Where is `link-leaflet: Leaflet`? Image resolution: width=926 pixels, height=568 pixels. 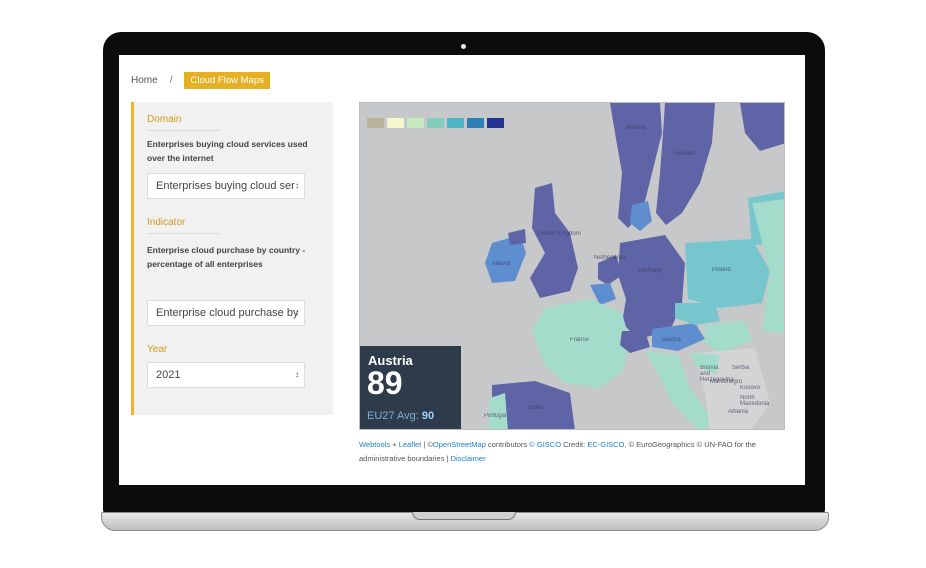 link-leaflet: Leaflet is located at coordinates (410, 444).